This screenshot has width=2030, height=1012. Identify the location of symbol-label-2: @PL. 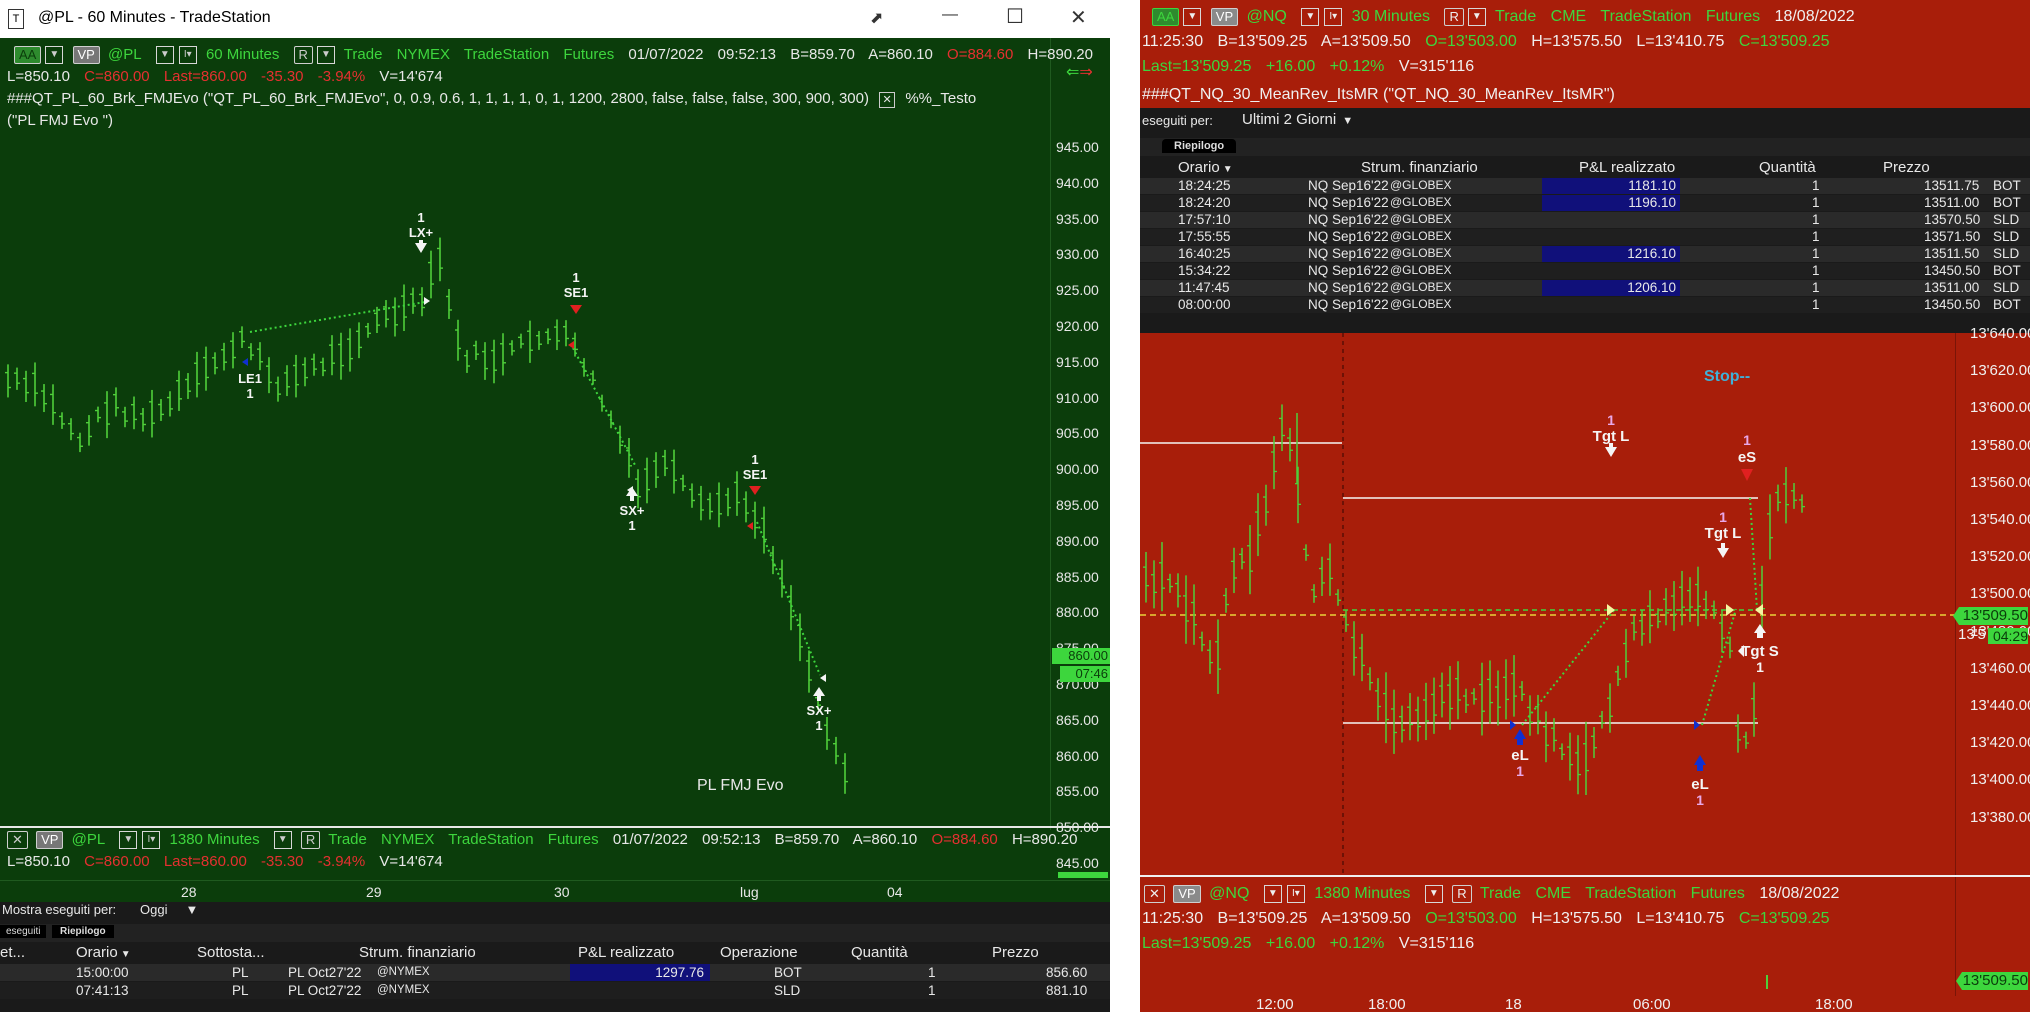
(89, 839).